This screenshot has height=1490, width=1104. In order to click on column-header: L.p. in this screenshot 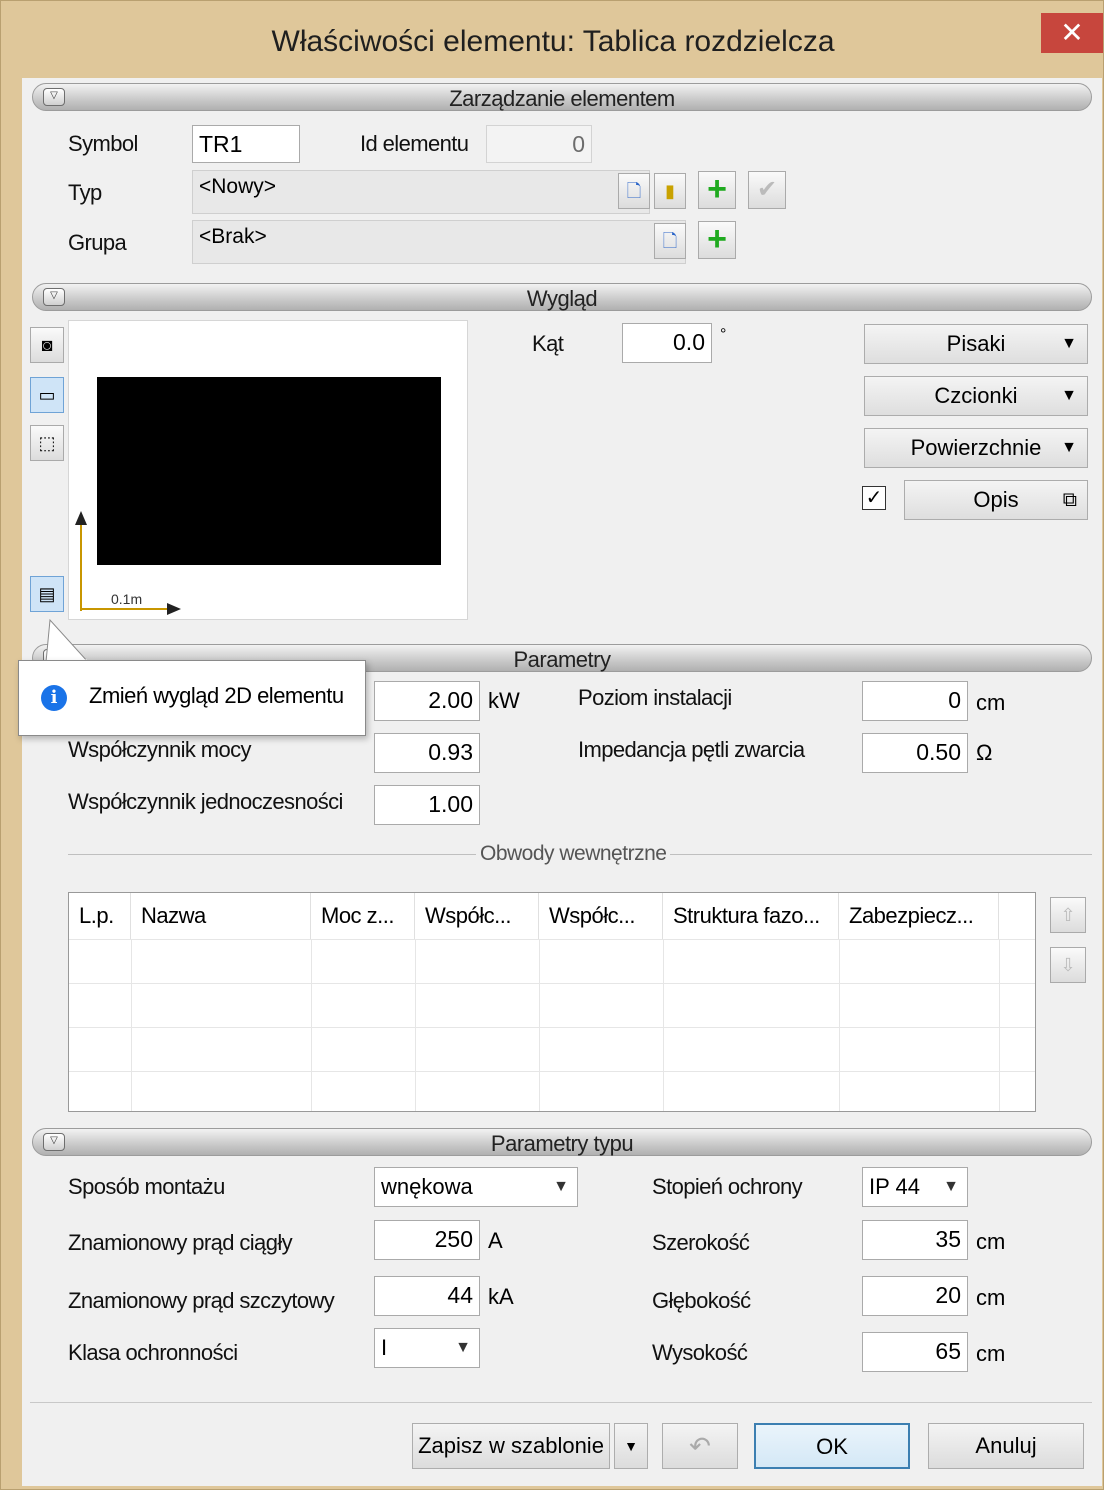, I will do `click(100, 916)`.